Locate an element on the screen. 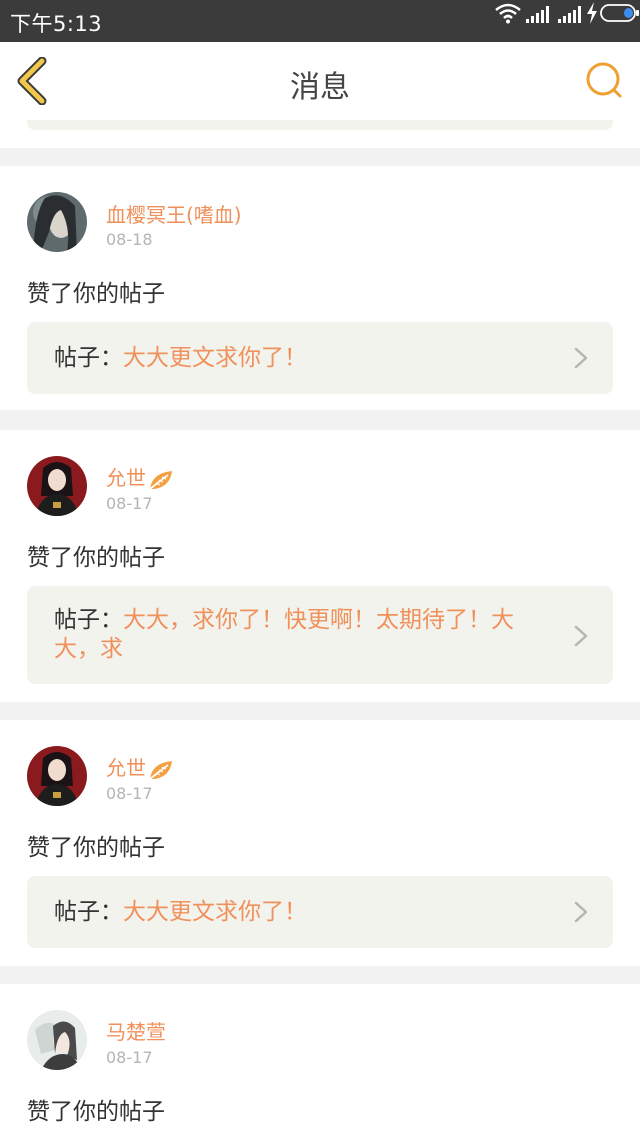 The height and width of the screenshot is (1138, 640). battery-icon is located at coordinates (619, 13).